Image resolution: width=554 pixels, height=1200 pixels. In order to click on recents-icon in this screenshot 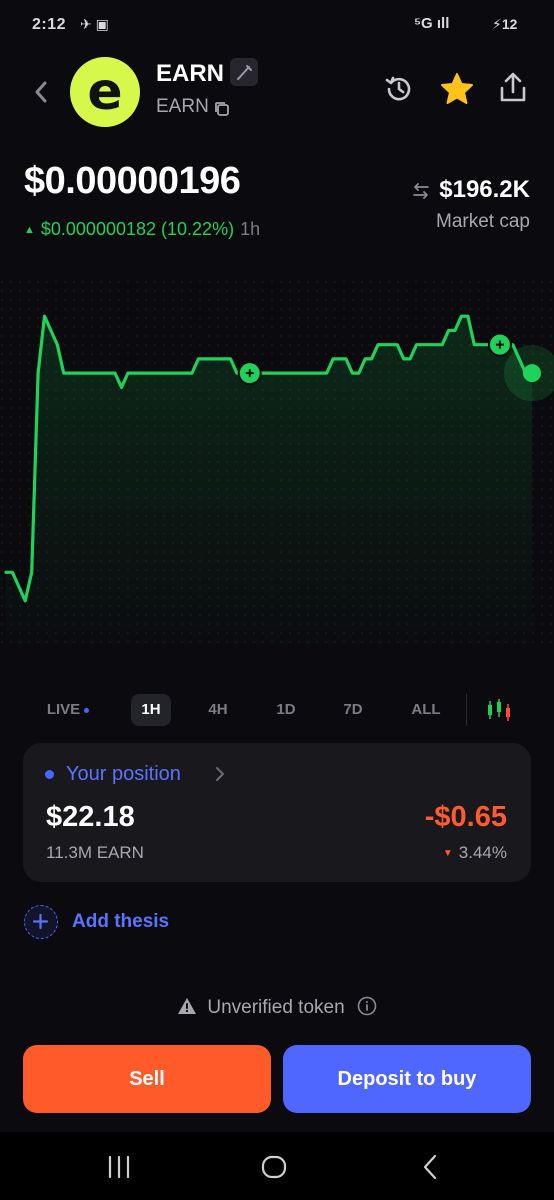, I will do `click(119, 1167)`.